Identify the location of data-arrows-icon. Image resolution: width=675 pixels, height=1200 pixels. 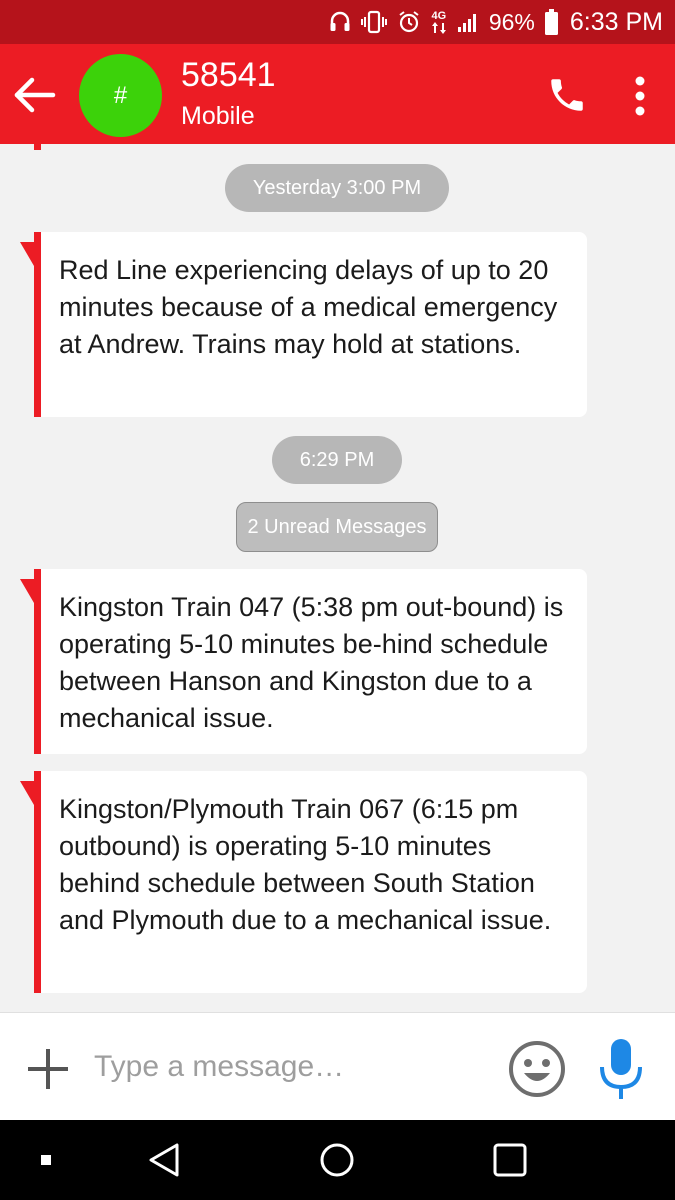
(438, 27).